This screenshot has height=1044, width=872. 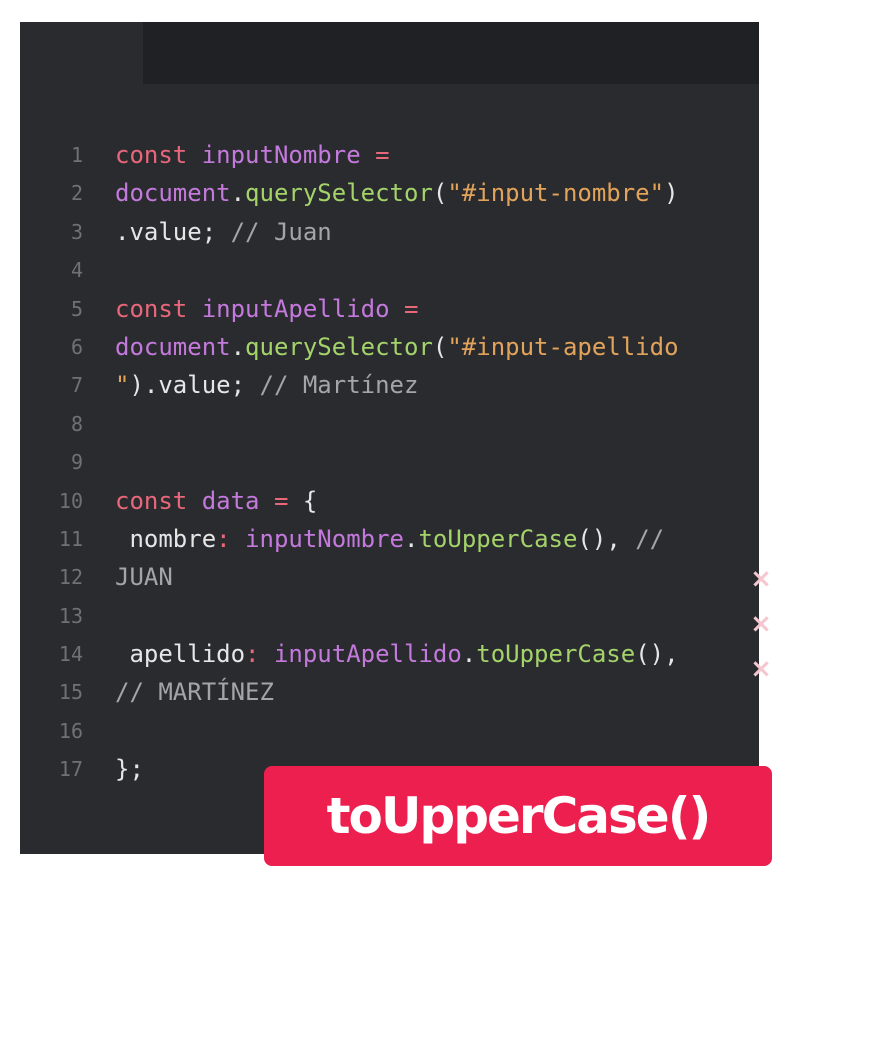 What do you see at coordinates (389, 501) in the screenshot?
I see `code-line: 10 const data = {` at bounding box center [389, 501].